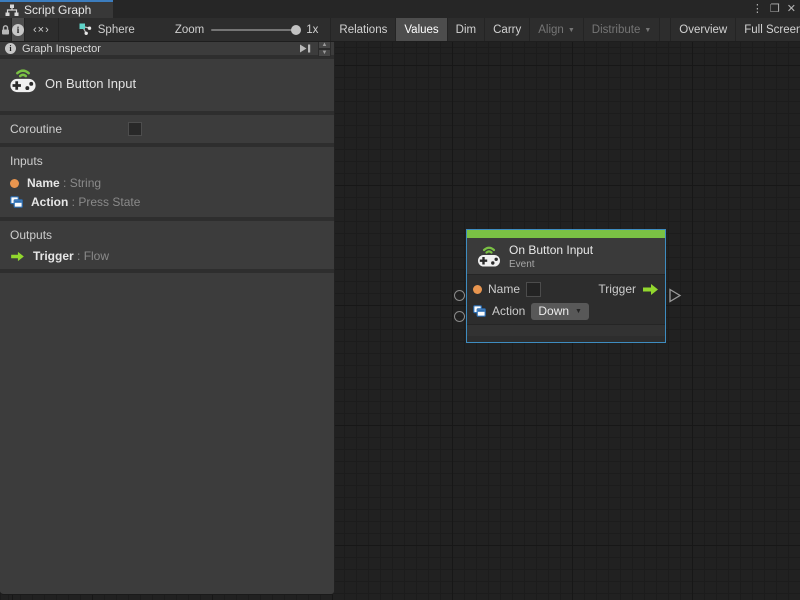 This screenshot has height=600, width=800. Describe the element at coordinates (622, 29) in the screenshot. I see `distribute-button: Distribute ▼` at that location.